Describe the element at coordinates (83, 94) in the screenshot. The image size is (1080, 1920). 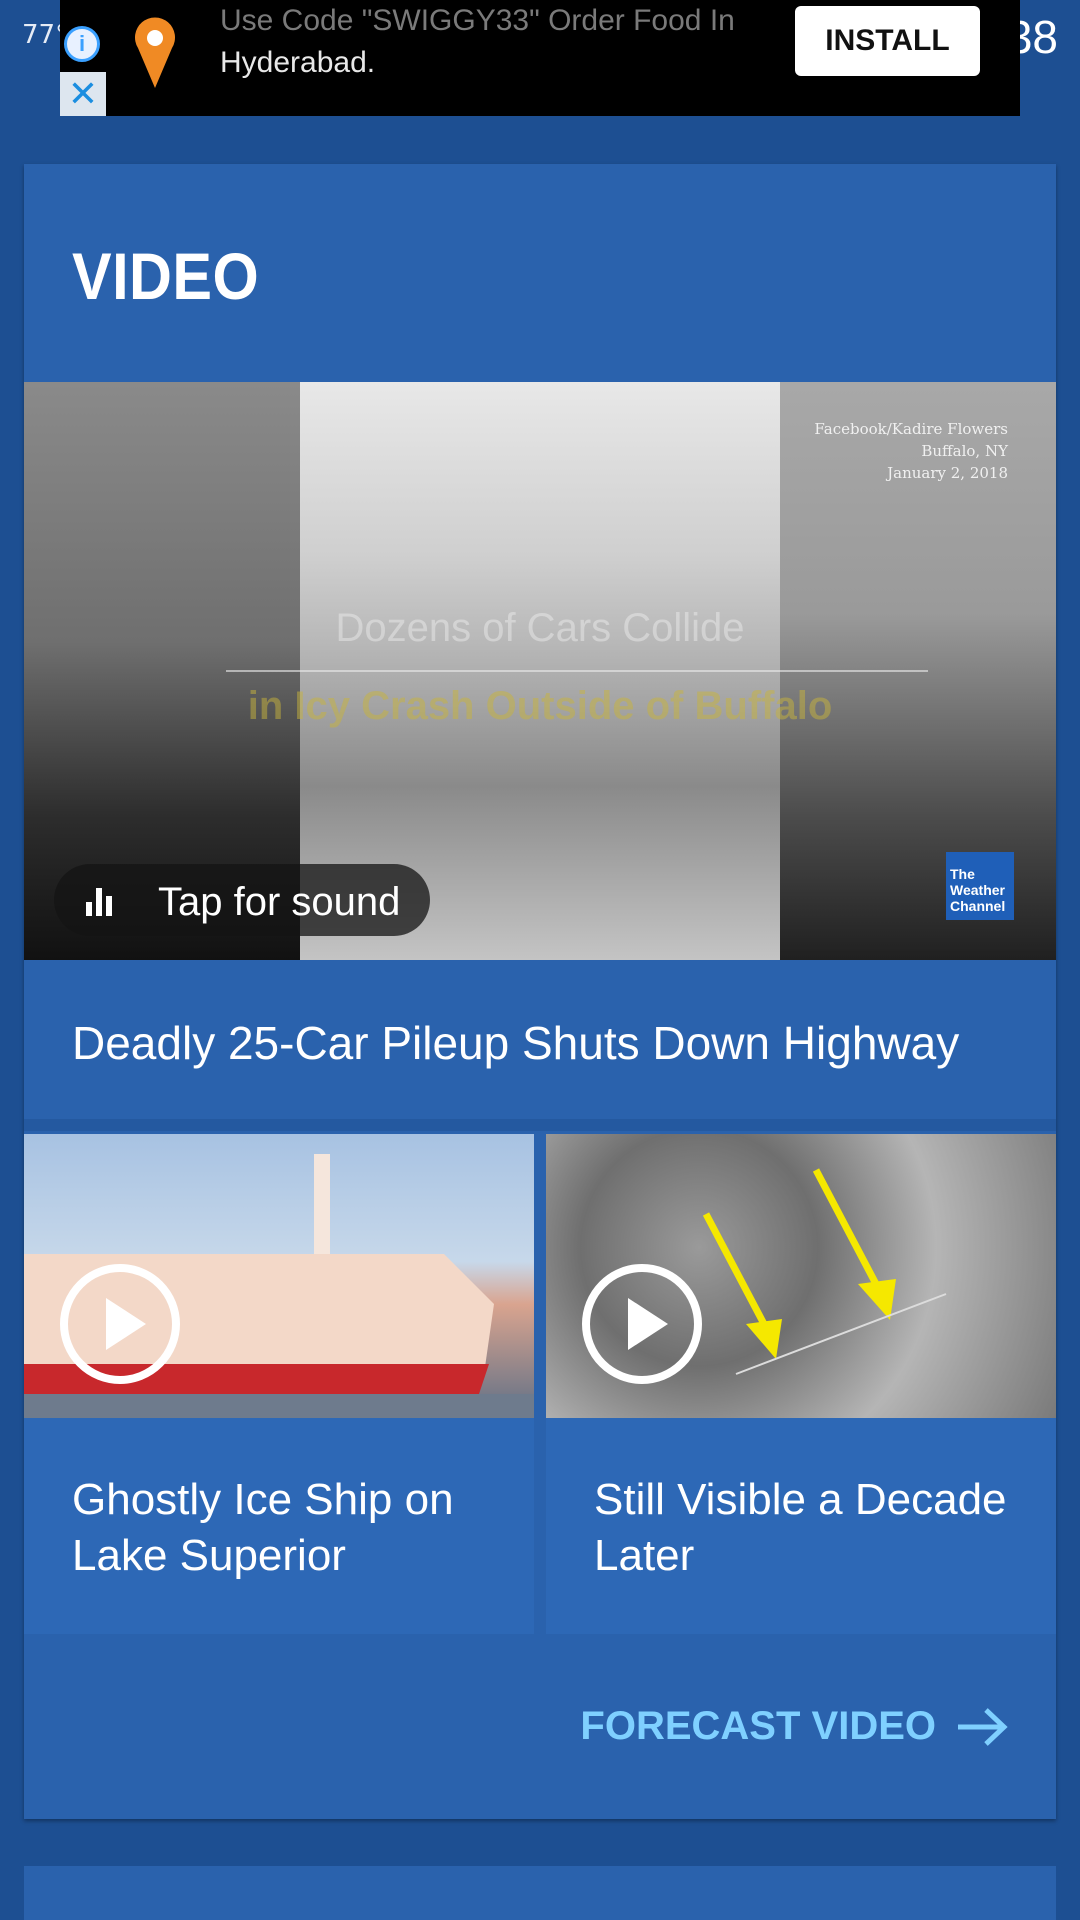
I see `ad-close-button: ✕` at that location.